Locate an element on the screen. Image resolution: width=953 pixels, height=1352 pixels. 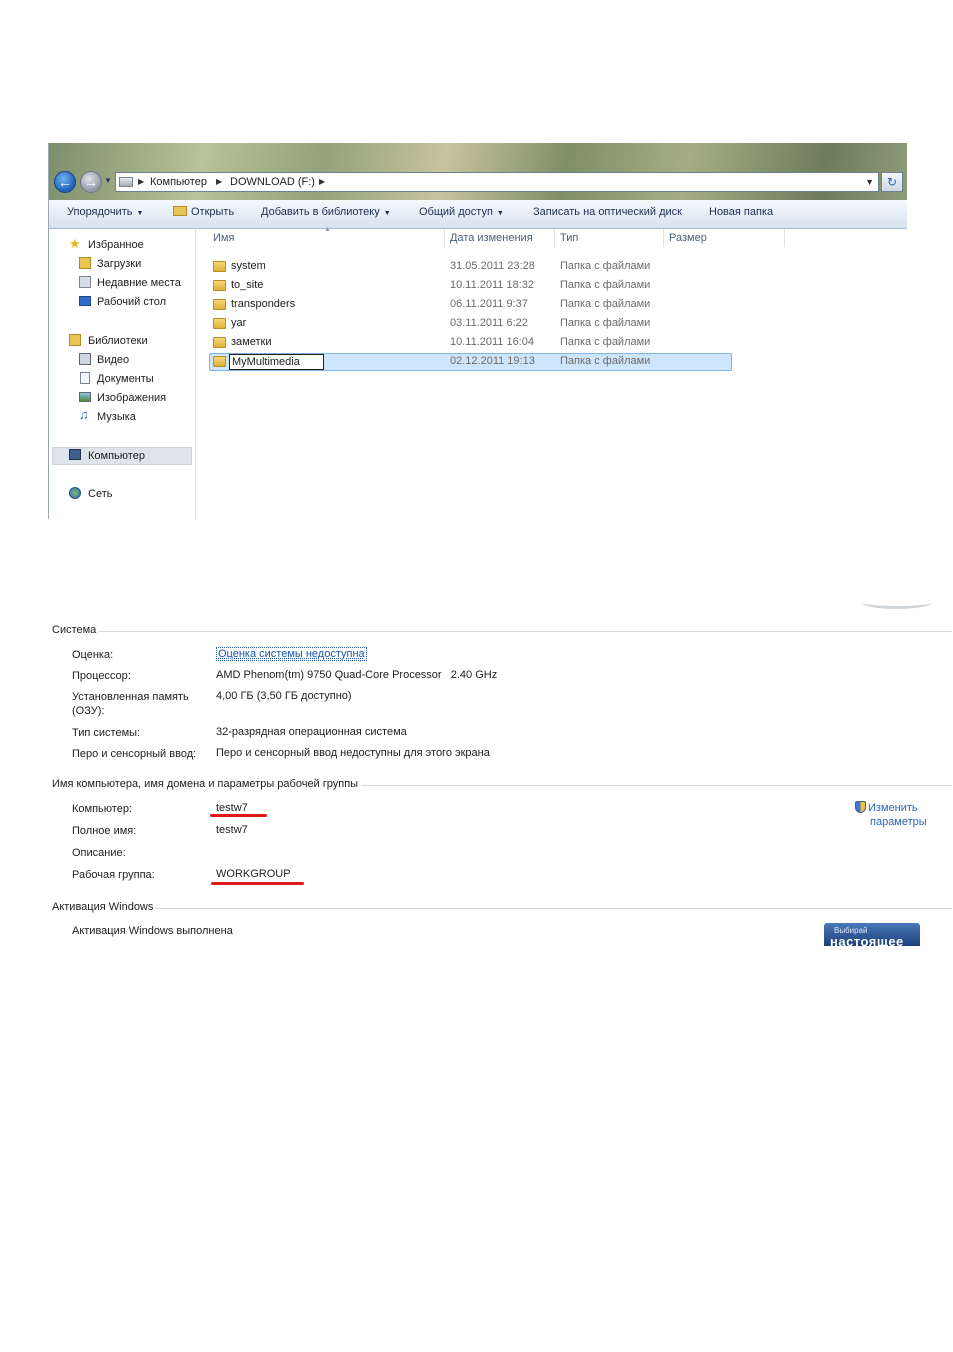
file-date: 02.12.2011 19:13 is located at coordinates (492, 361).